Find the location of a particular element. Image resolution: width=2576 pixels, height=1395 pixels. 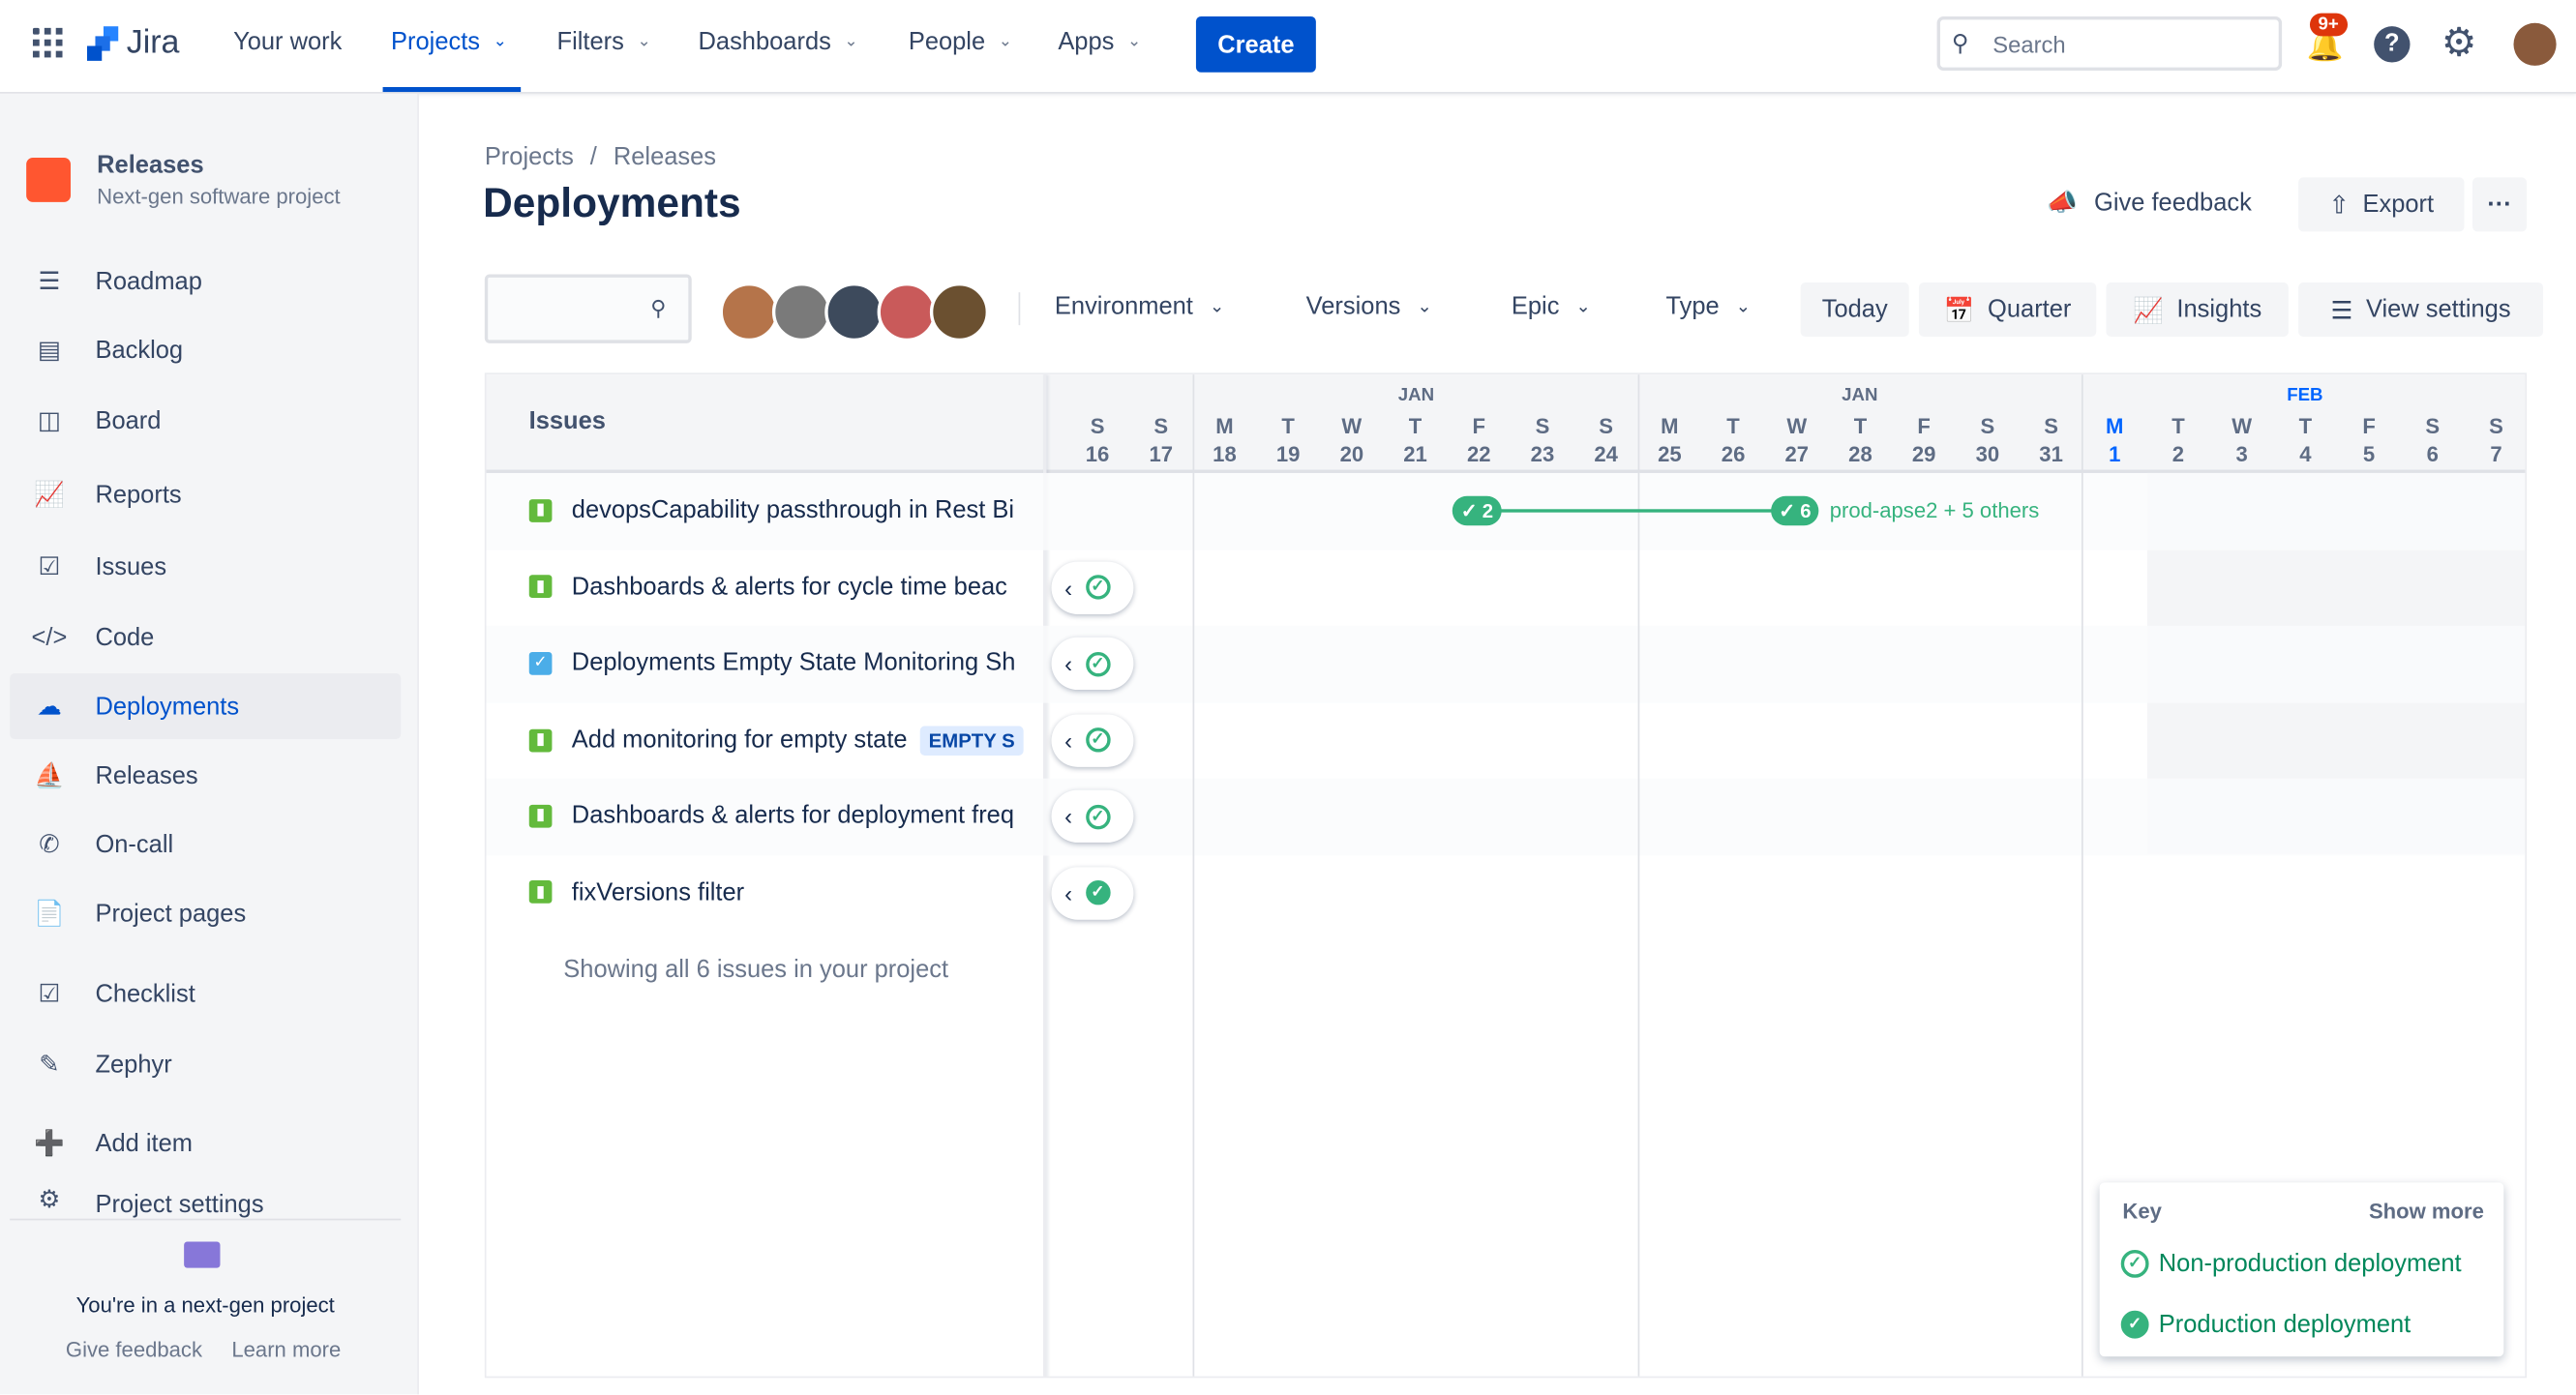

breadcrumb-releases: Releases is located at coordinates (665, 157).